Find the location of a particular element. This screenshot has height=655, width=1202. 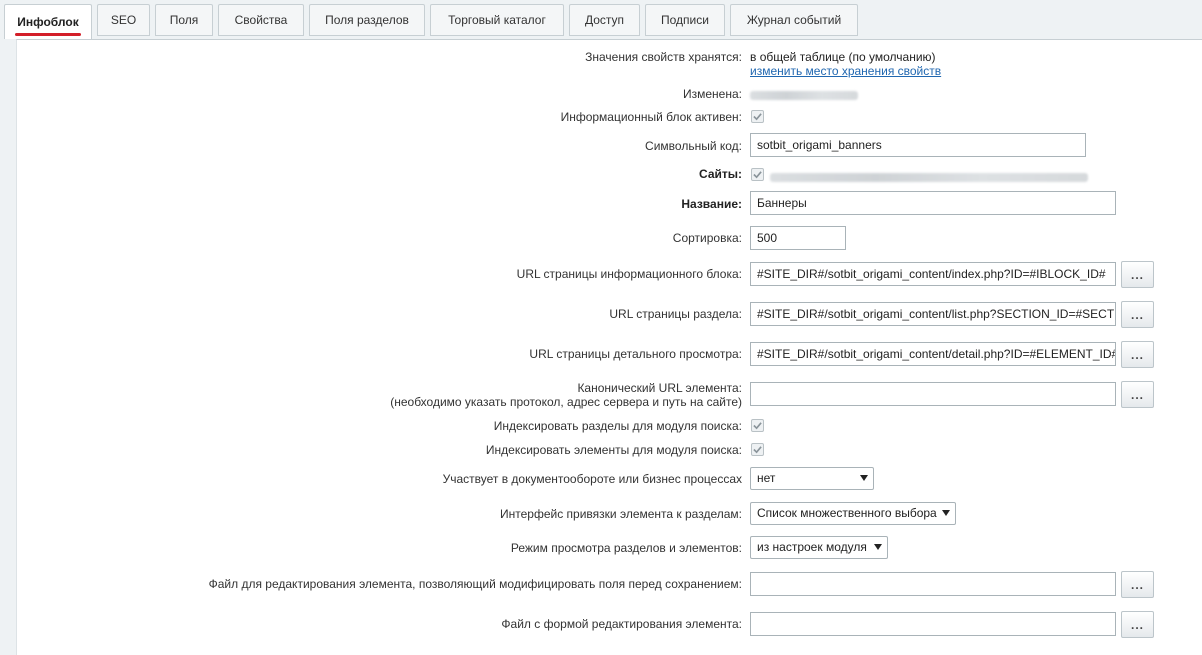

site-name-blurred is located at coordinates (929, 178).